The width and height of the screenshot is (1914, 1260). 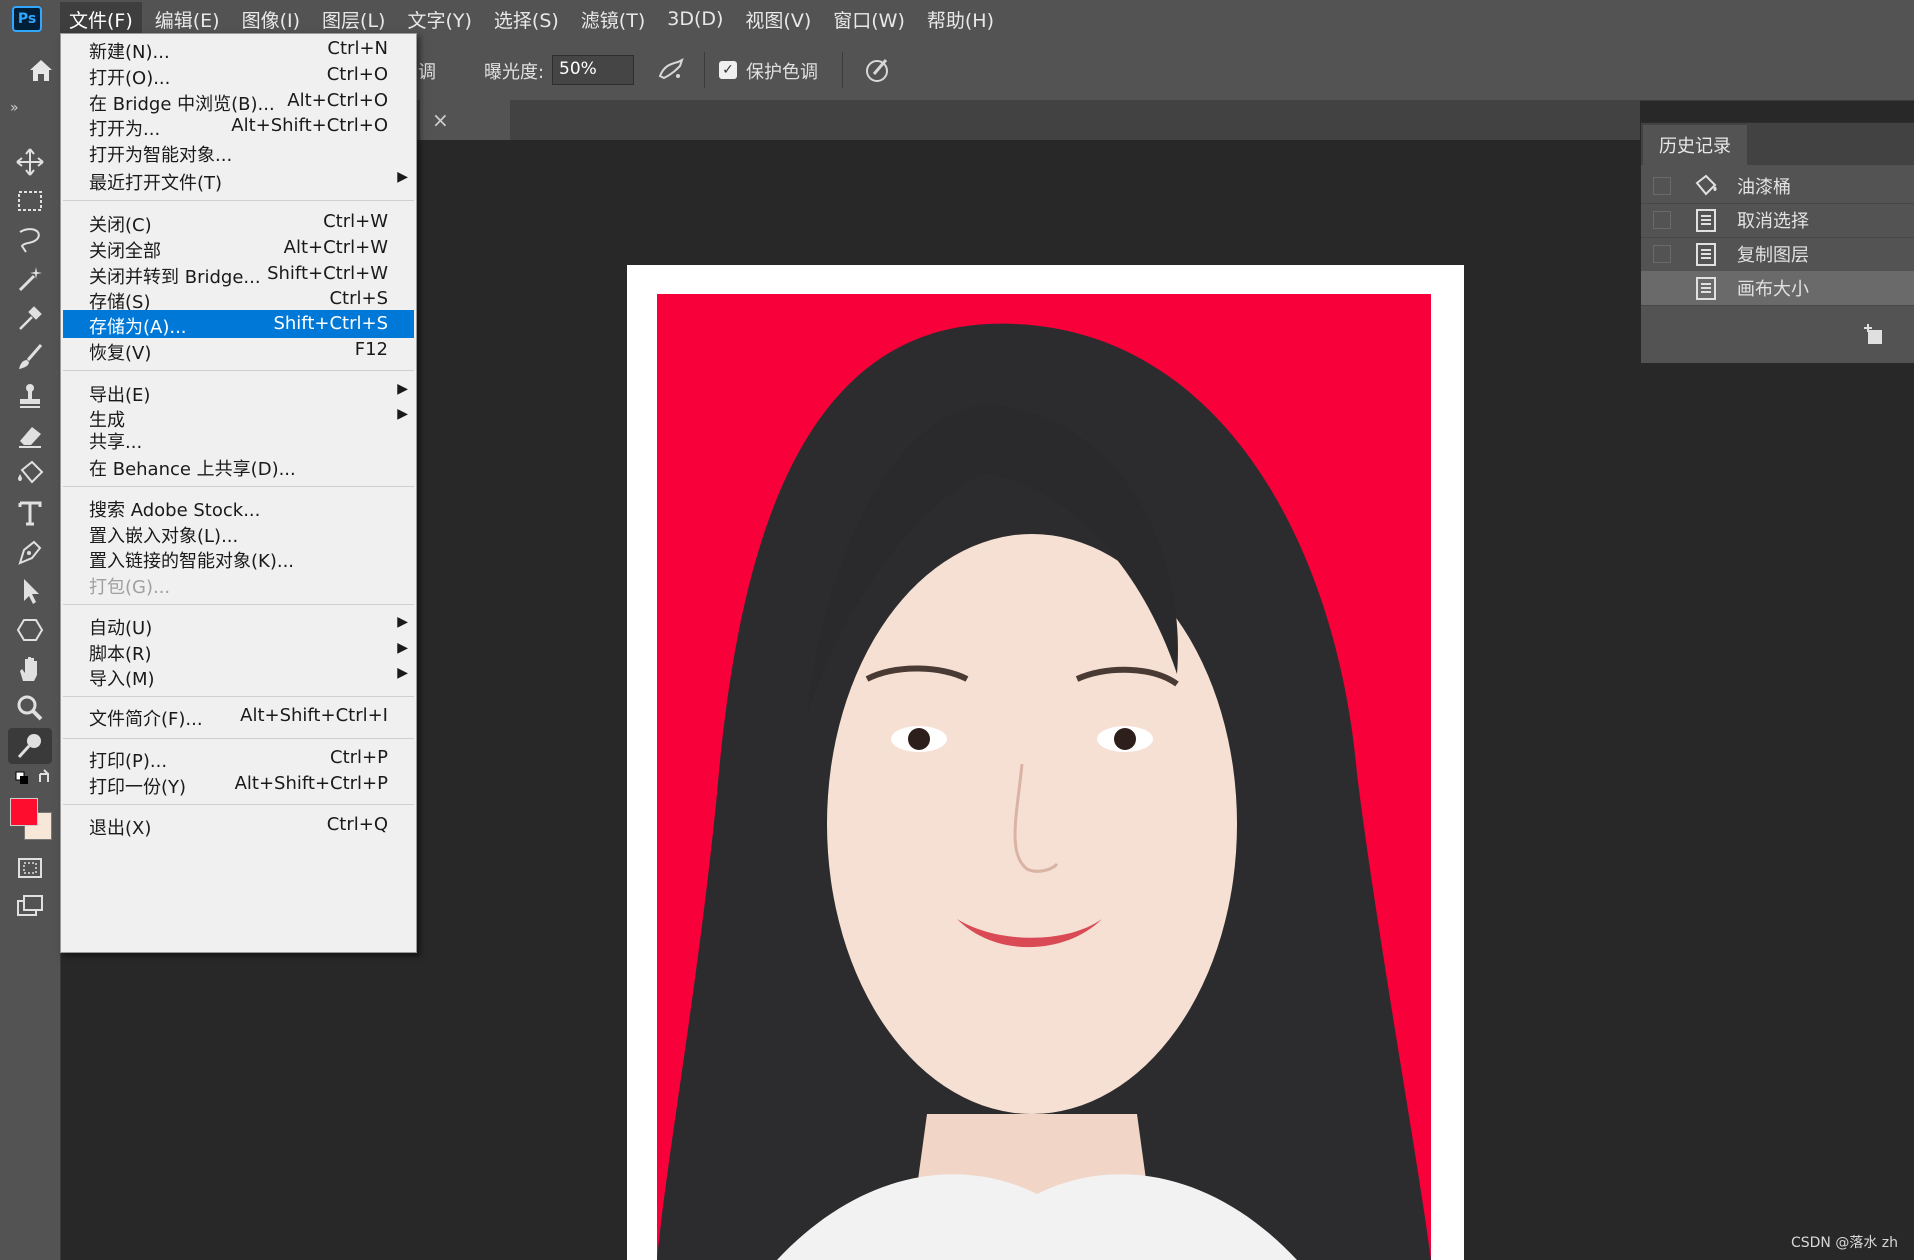 What do you see at coordinates (24, 812) in the screenshot?
I see `foreground-color-swatch` at bounding box center [24, 812].